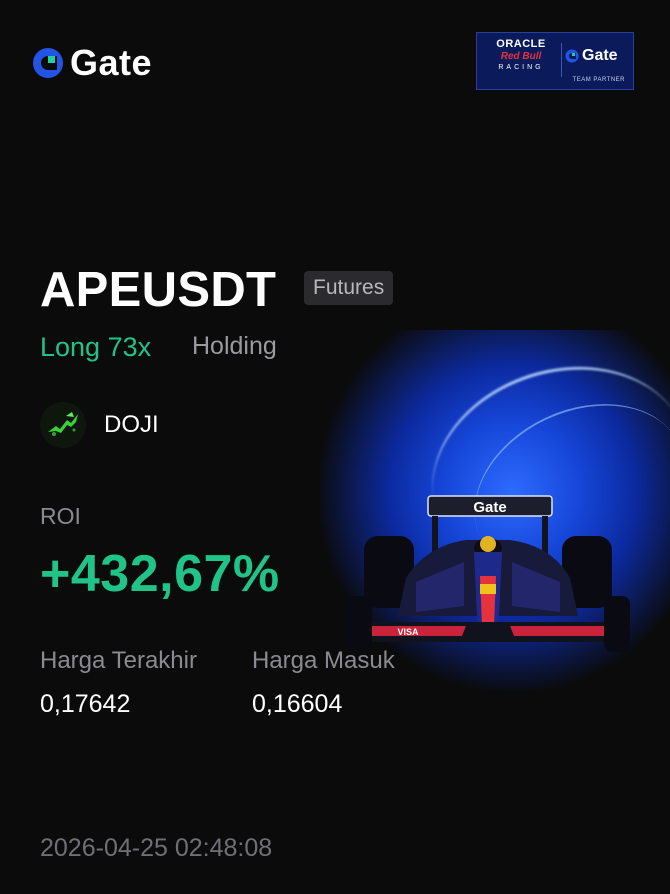 The width and height of the screenshot is (670, 894). What do you see at coordinates (598, 80) in the screenshot?
I see `partner-tagline: TEAM PARTNER` at bounding box center [598, 80].